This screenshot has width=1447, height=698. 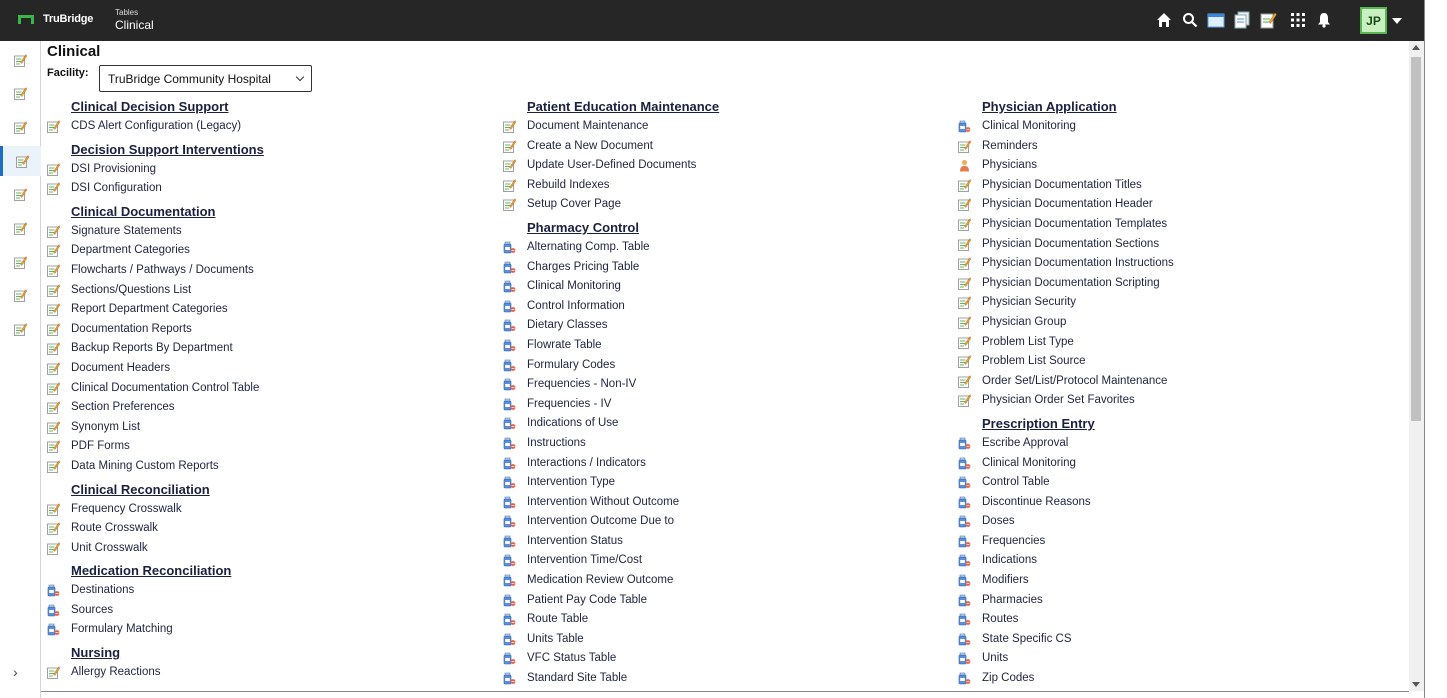 What do you see at coordinates (1178, 601) in the screenshot?
I see `table-link-pharmacies: Pharmacies` at bounding box center [1178, 601].